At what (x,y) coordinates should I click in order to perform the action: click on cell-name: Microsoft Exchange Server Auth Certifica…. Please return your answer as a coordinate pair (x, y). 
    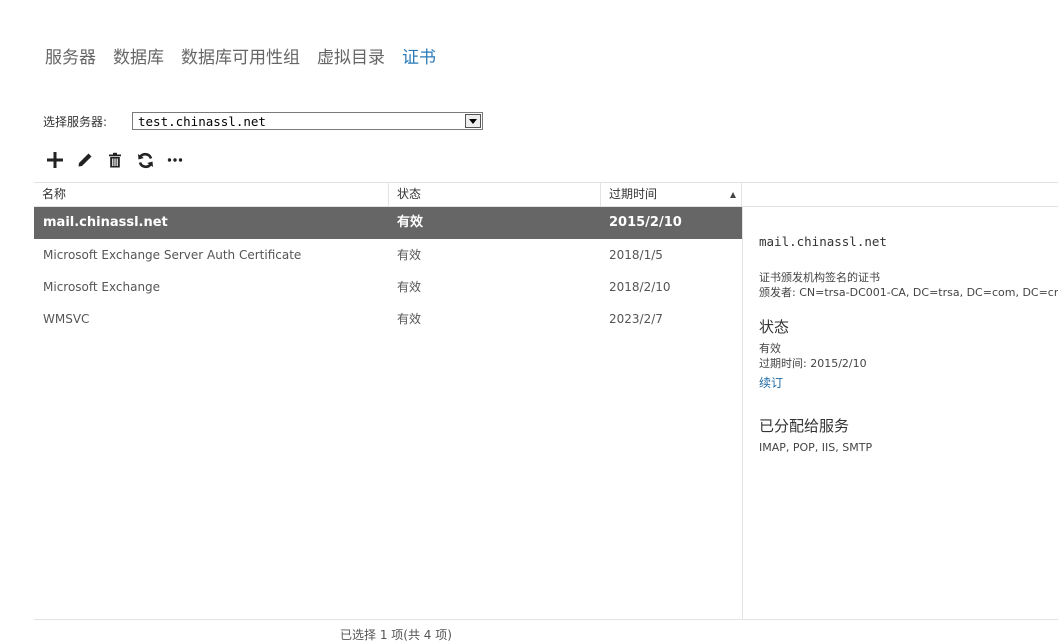
    Looking at the image, I should click on (172, 255).